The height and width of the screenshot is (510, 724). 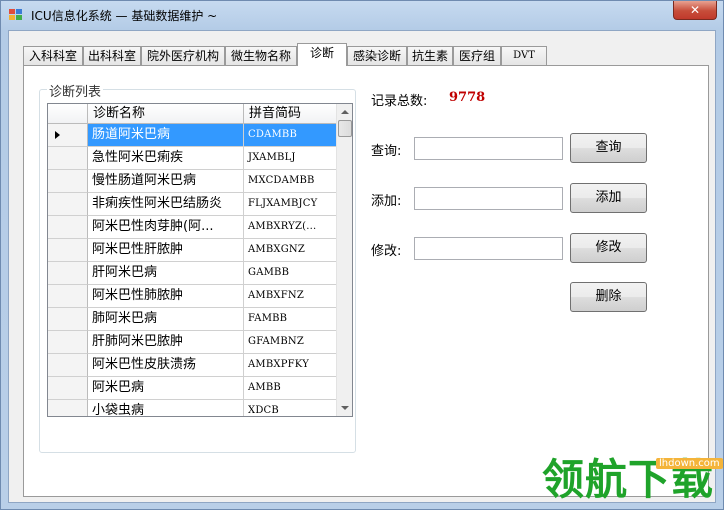 What do you see at coordinates (291, 342) in the screenshot?
I see `pinyin-code-cell: GFAMBNZ` at bounding box center [291, 342].